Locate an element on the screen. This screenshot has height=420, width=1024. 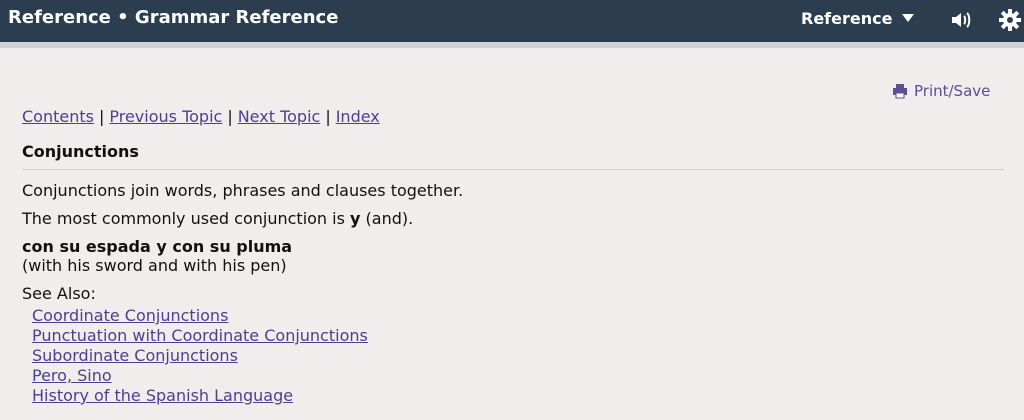
para-suffix: (and). is located at coordinates (387, 218).